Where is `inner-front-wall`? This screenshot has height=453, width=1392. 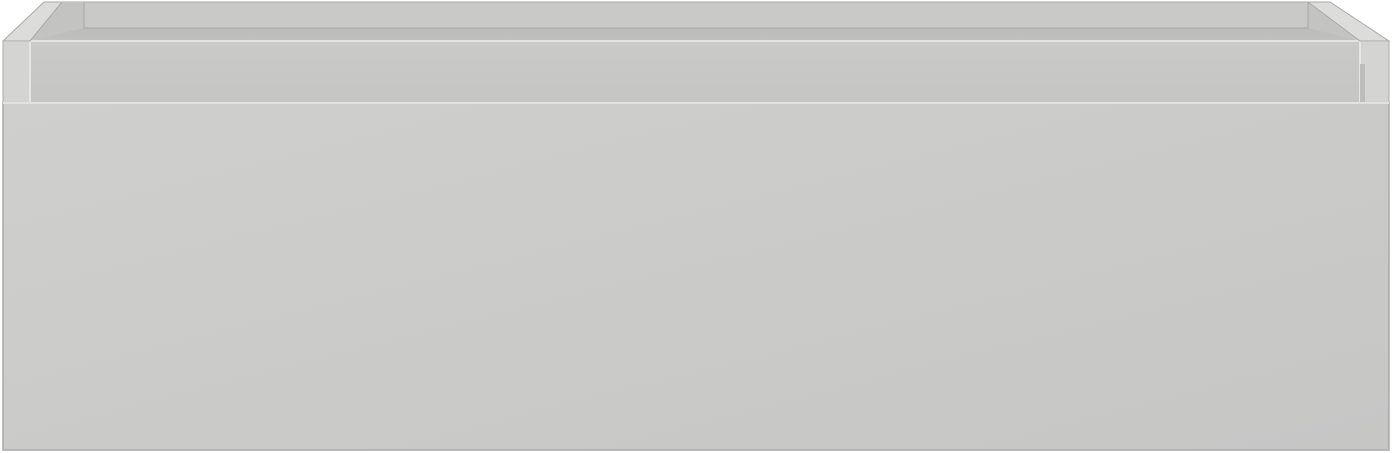 inner-front-wall is located at coordinates (695, 72).